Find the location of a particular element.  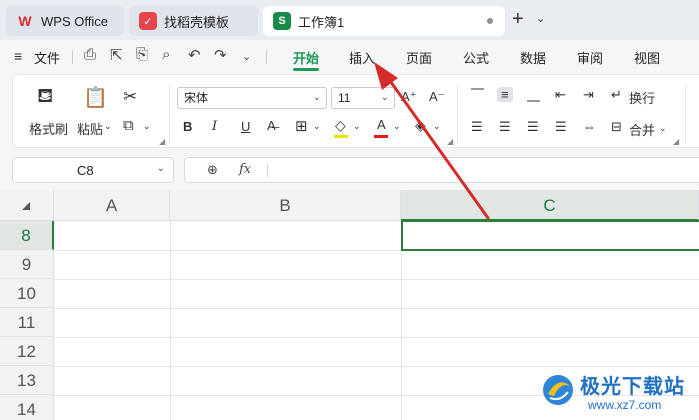

tab-template: ✓ 找稻壳模板 is located at coordinates (193, 21).